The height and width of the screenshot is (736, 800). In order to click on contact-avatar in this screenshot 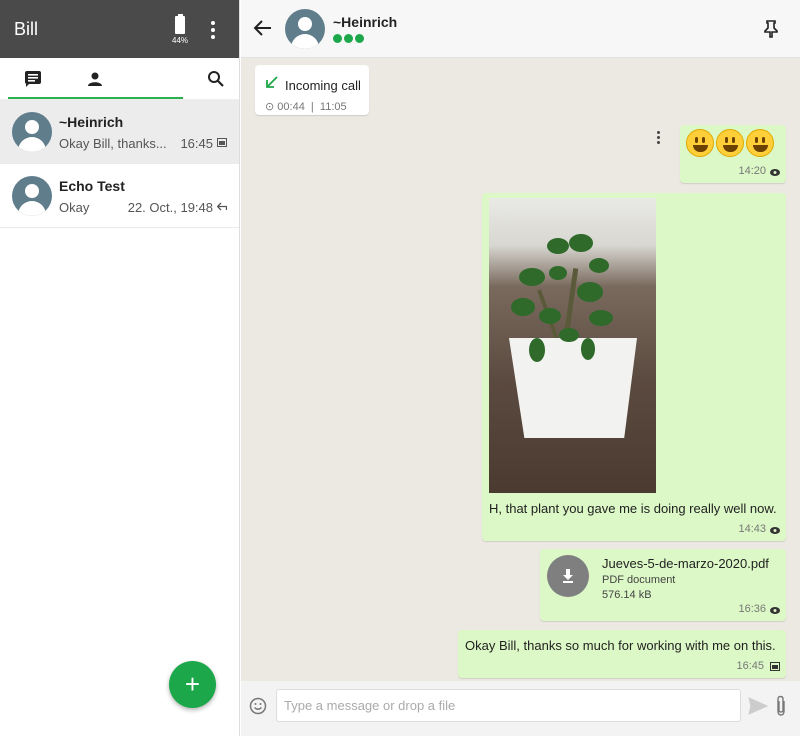, I will do `click(305, 29)`.